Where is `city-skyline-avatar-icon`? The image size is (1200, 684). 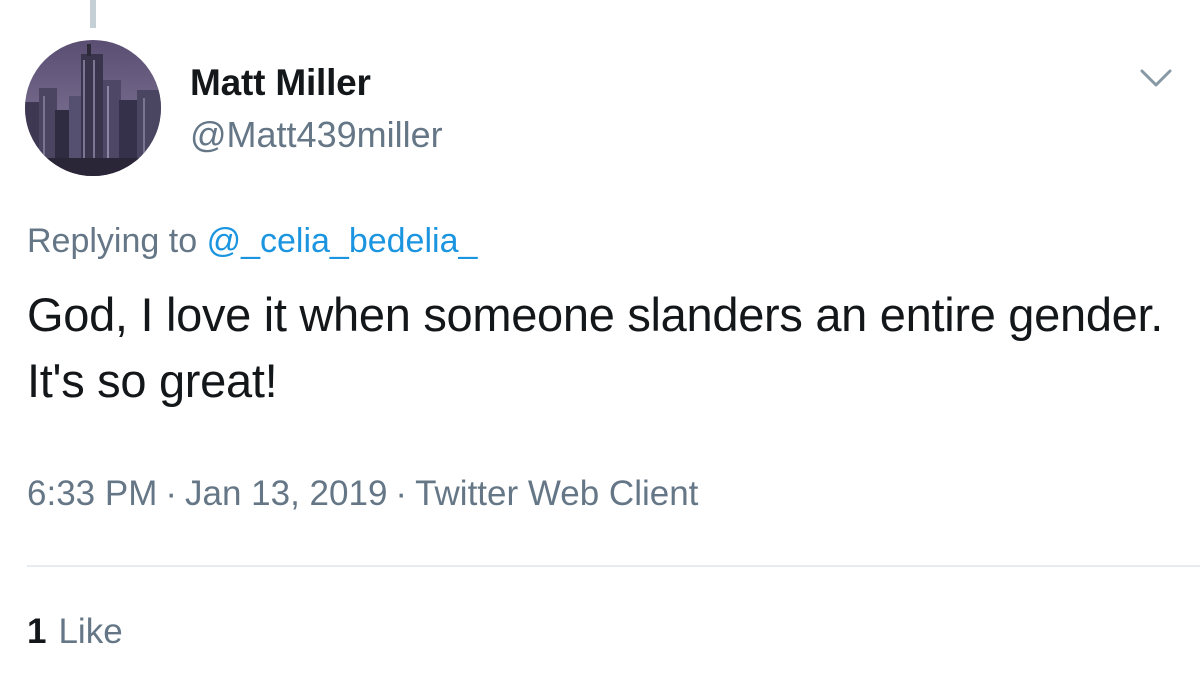 city-skyline-avatar-icon is located at coordinates (93, 108).